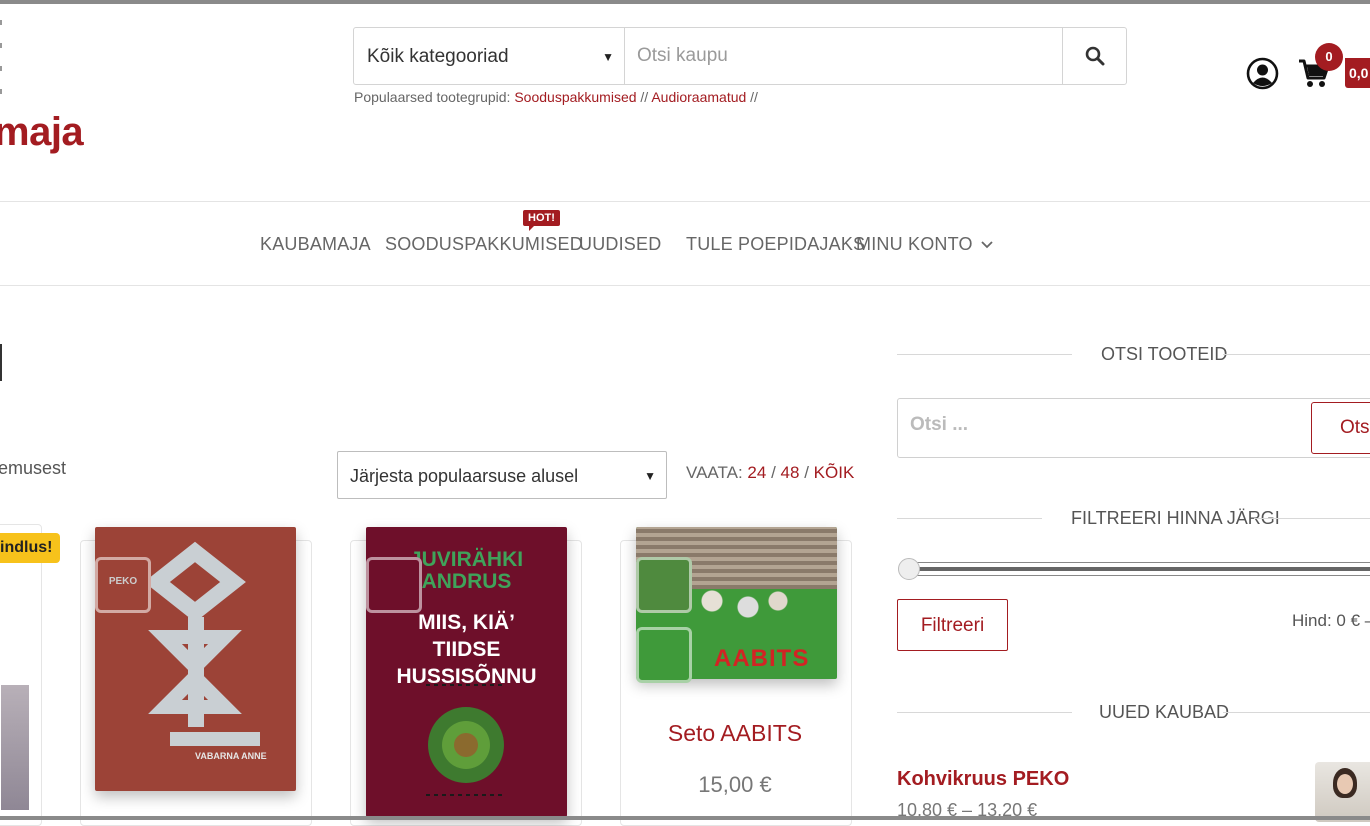  What do you see at coordinates (1340, 428) in the screenshot?
I see `sidebar-search-button: Otsi` at bounding box center [1340, 428].